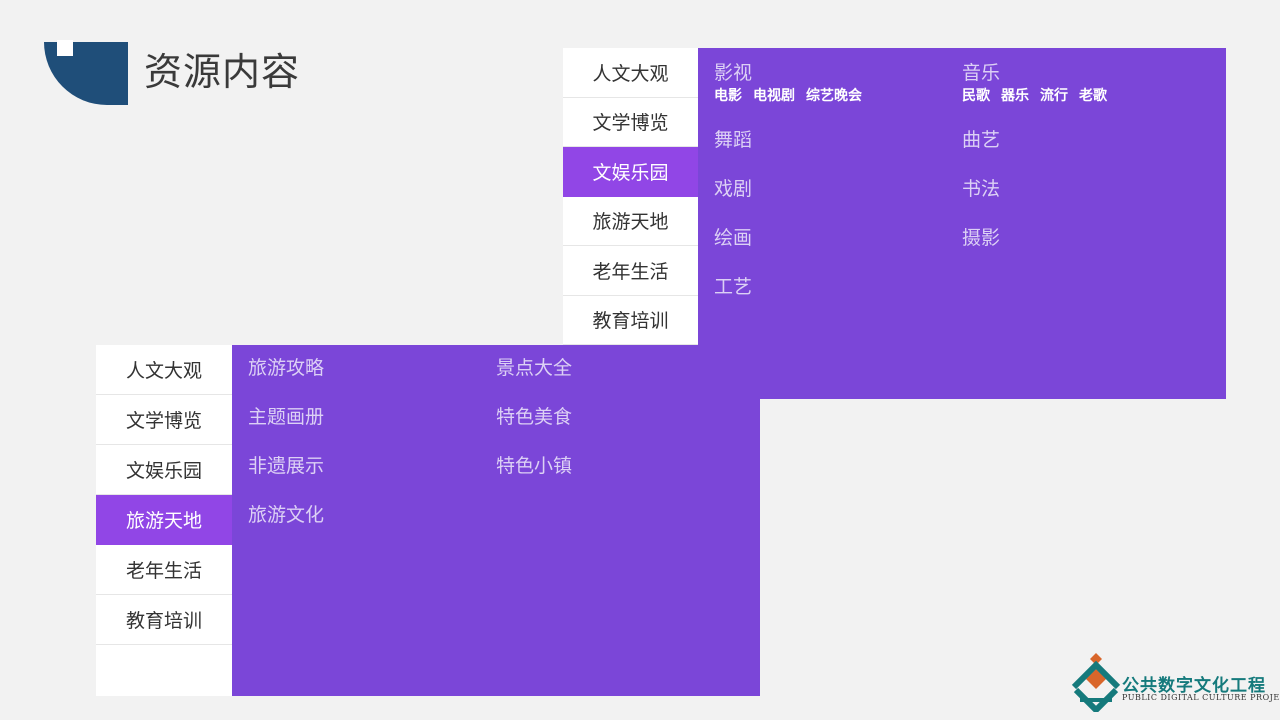  What do you see at coordinates (834, 96) in the screenshot?
I see `sub-link-variety-show: 综艺晚会` at bounding box center [834, 96].